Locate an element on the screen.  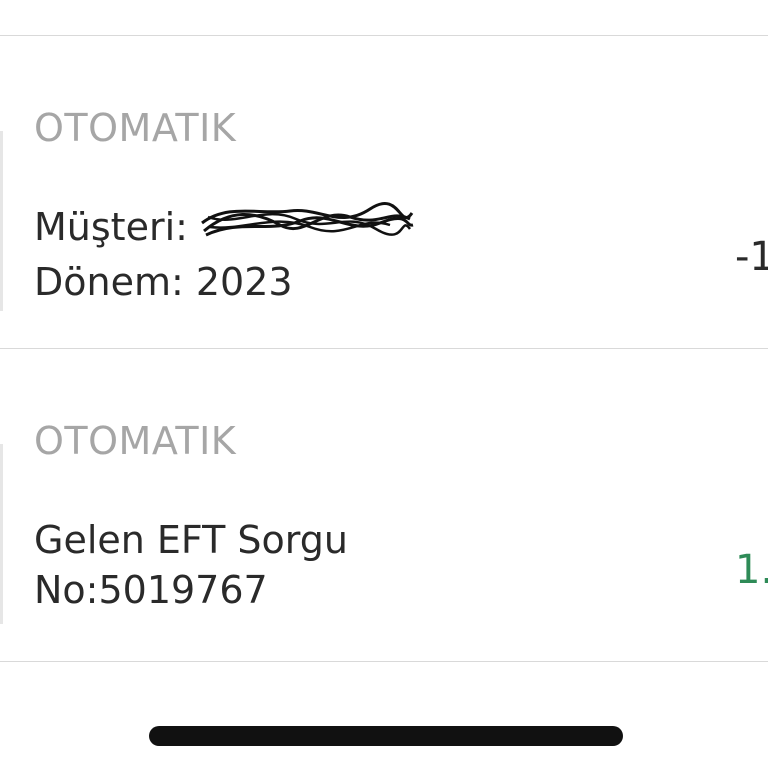
period-line: Dönem: 2023 is located at coordinates (163, 281).